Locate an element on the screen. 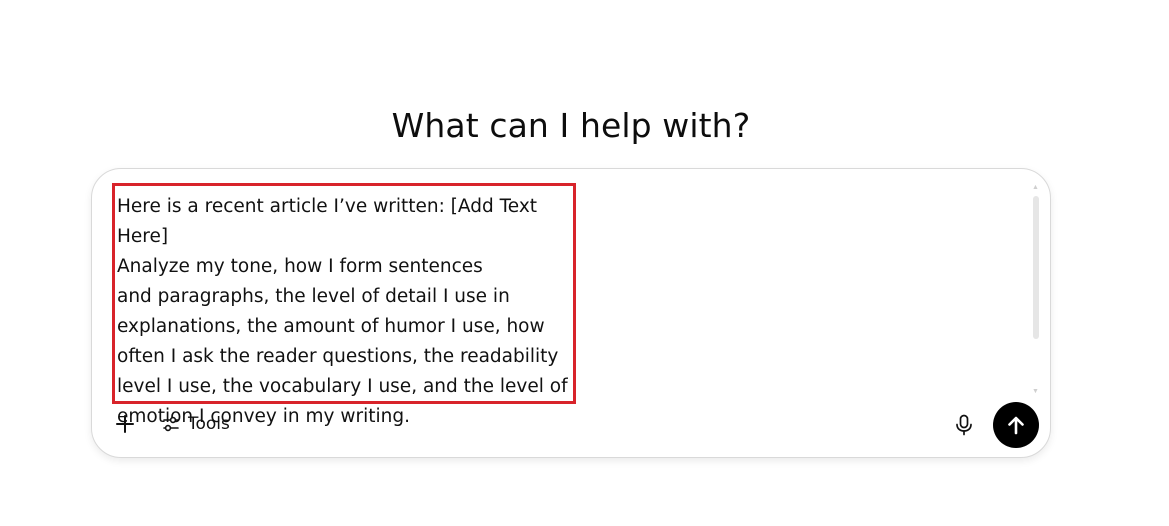  arrow-up-icon is located at coordinates (1016, 425).